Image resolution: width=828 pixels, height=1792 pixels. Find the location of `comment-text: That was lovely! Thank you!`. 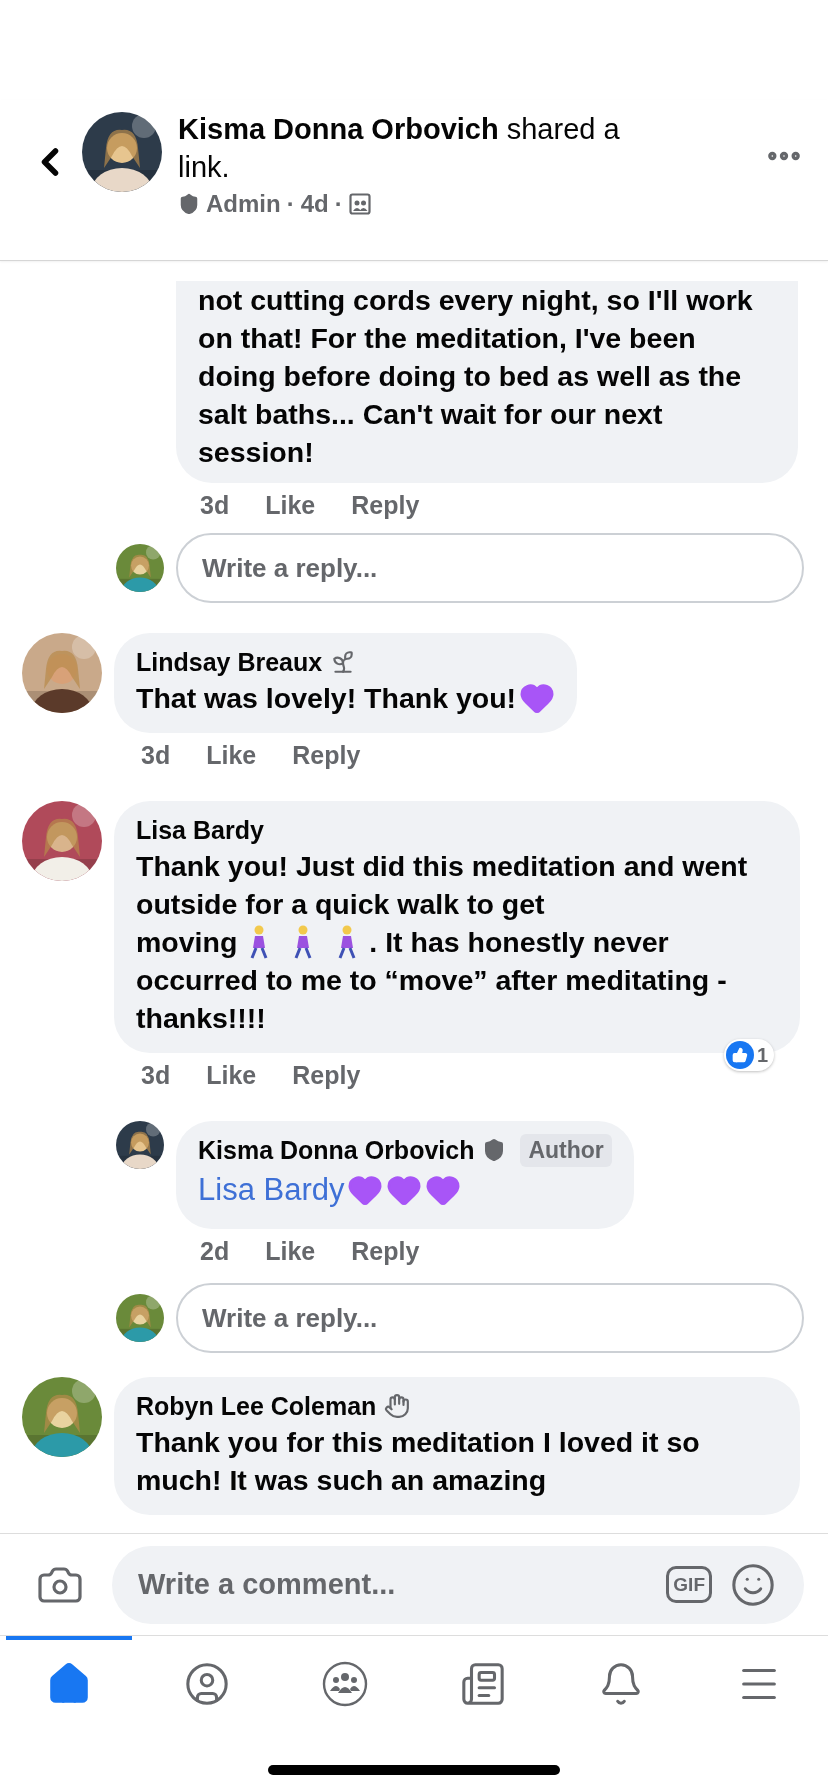

comment-text: That was lovely! Thank you! is located at coordinates (326, 698).